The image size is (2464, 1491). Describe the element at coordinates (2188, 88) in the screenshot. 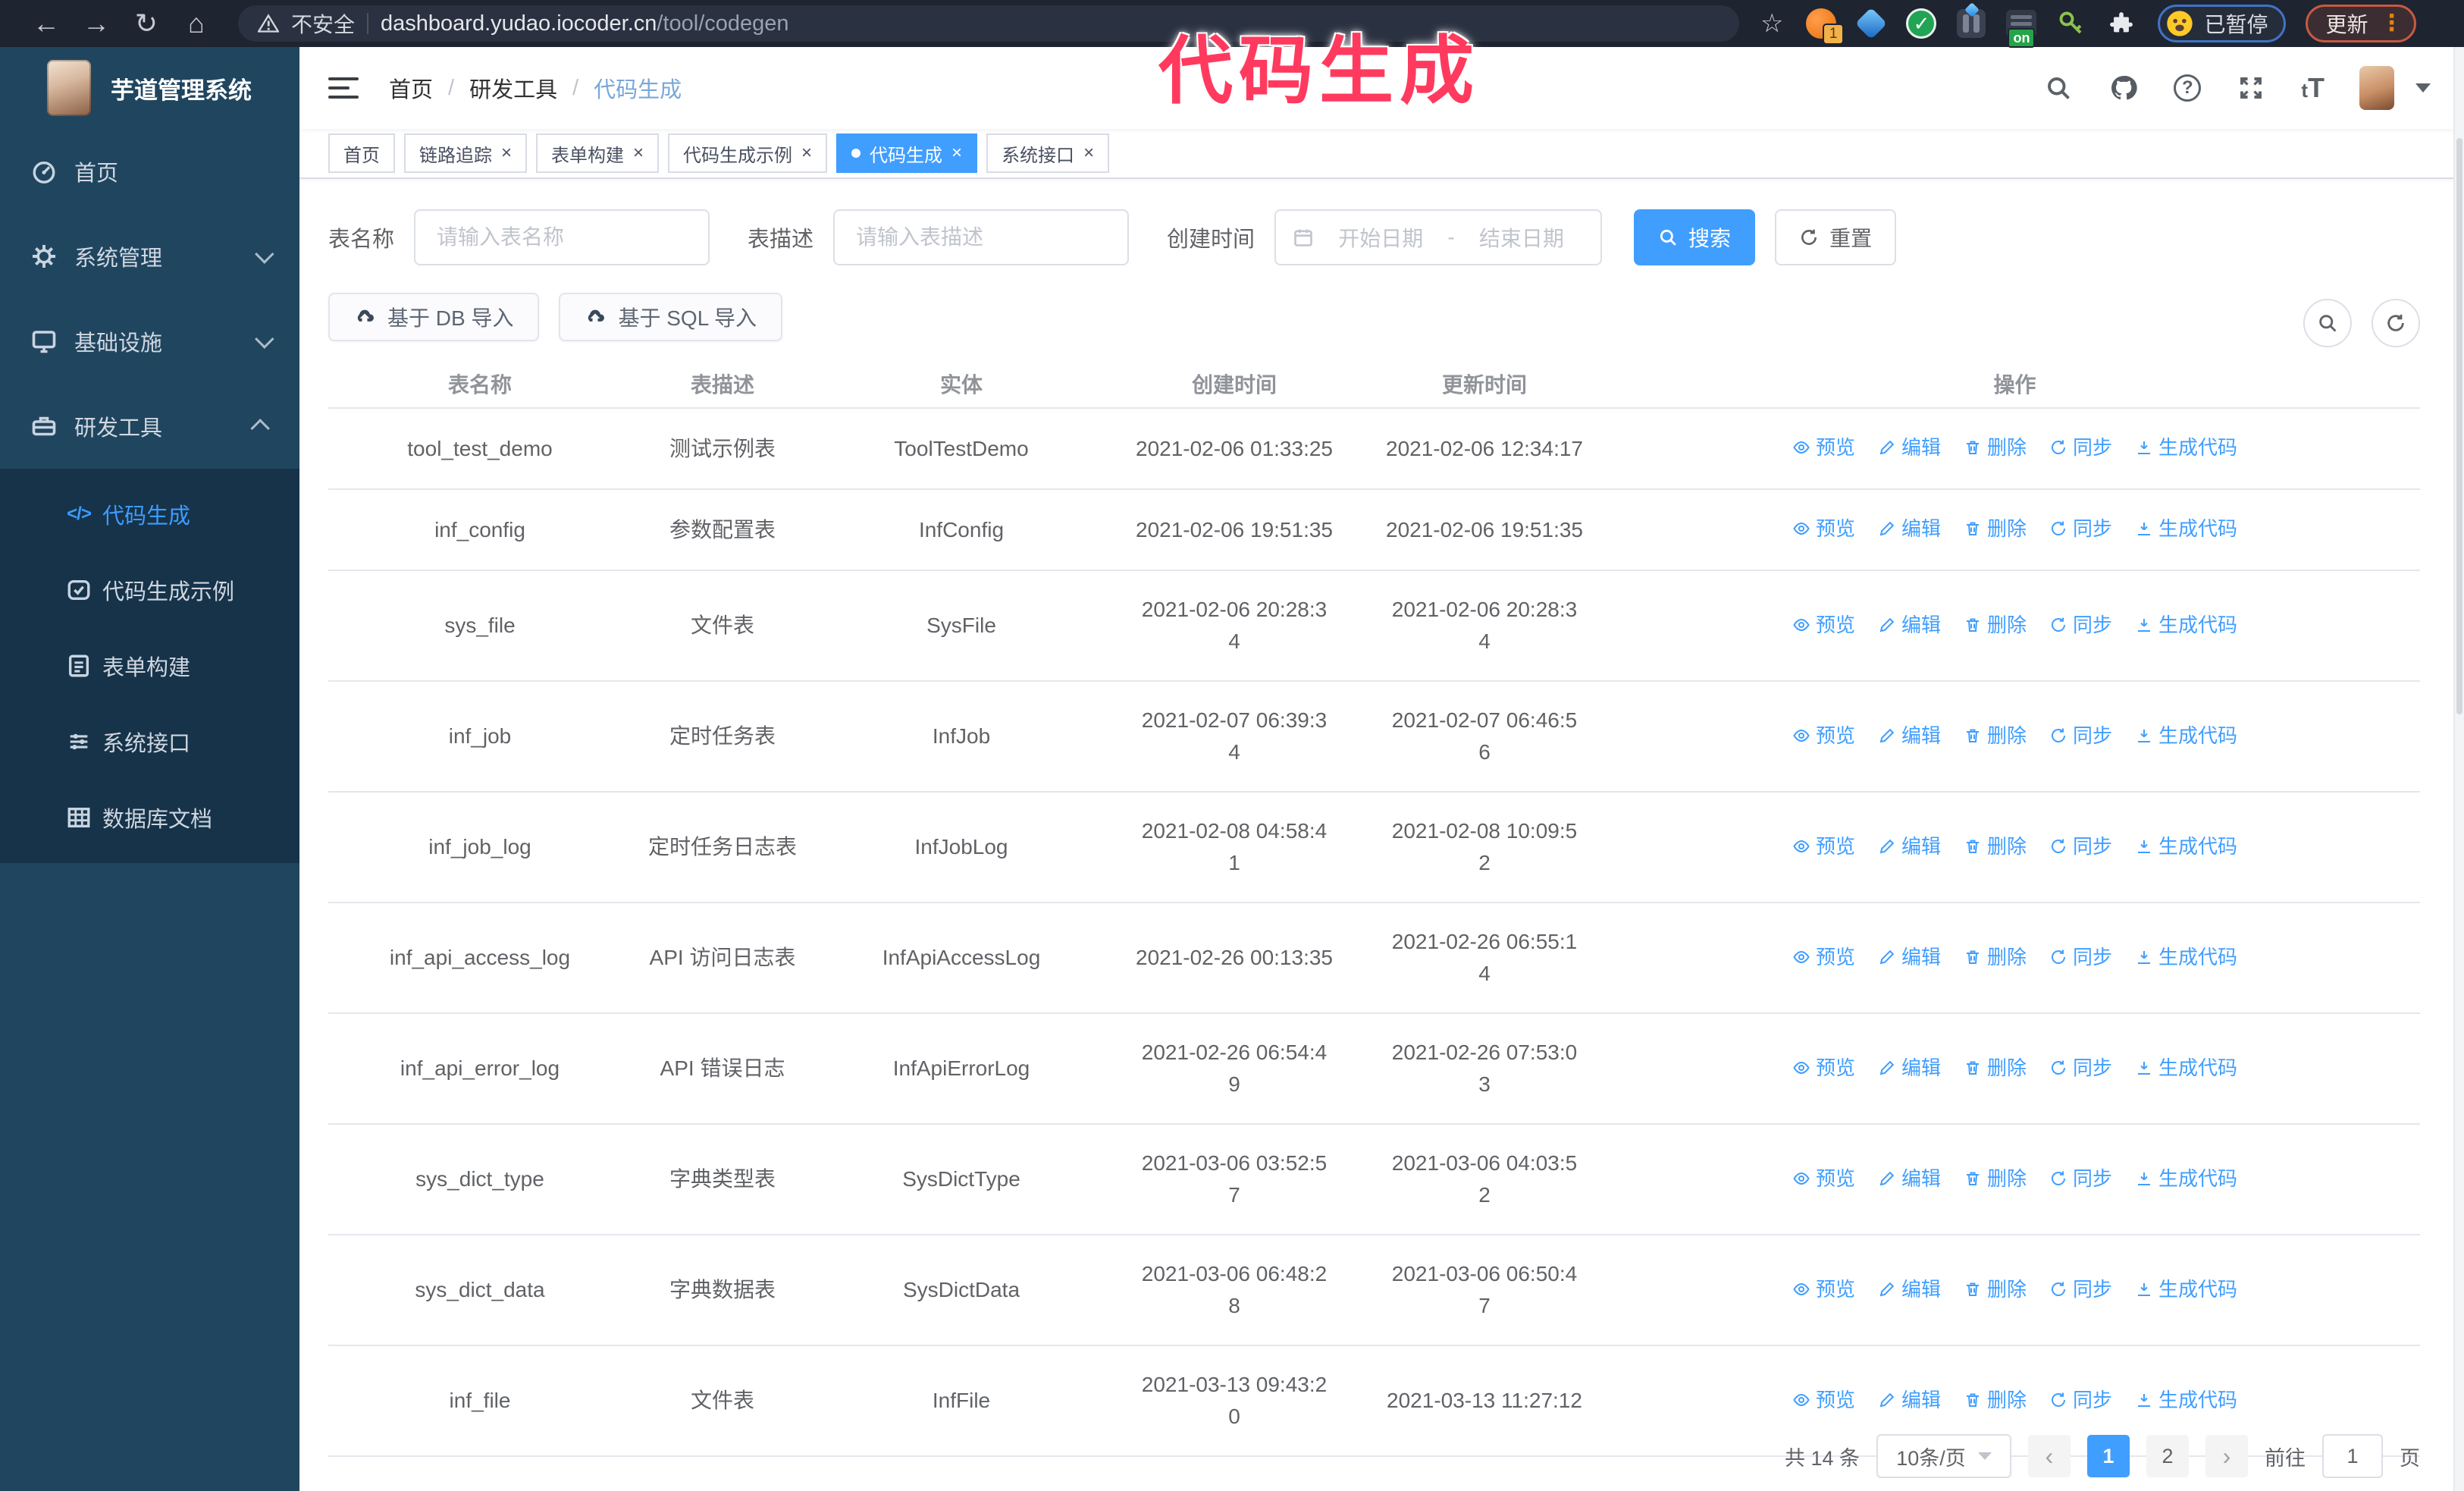

I see `help-icon: ?` at that location.